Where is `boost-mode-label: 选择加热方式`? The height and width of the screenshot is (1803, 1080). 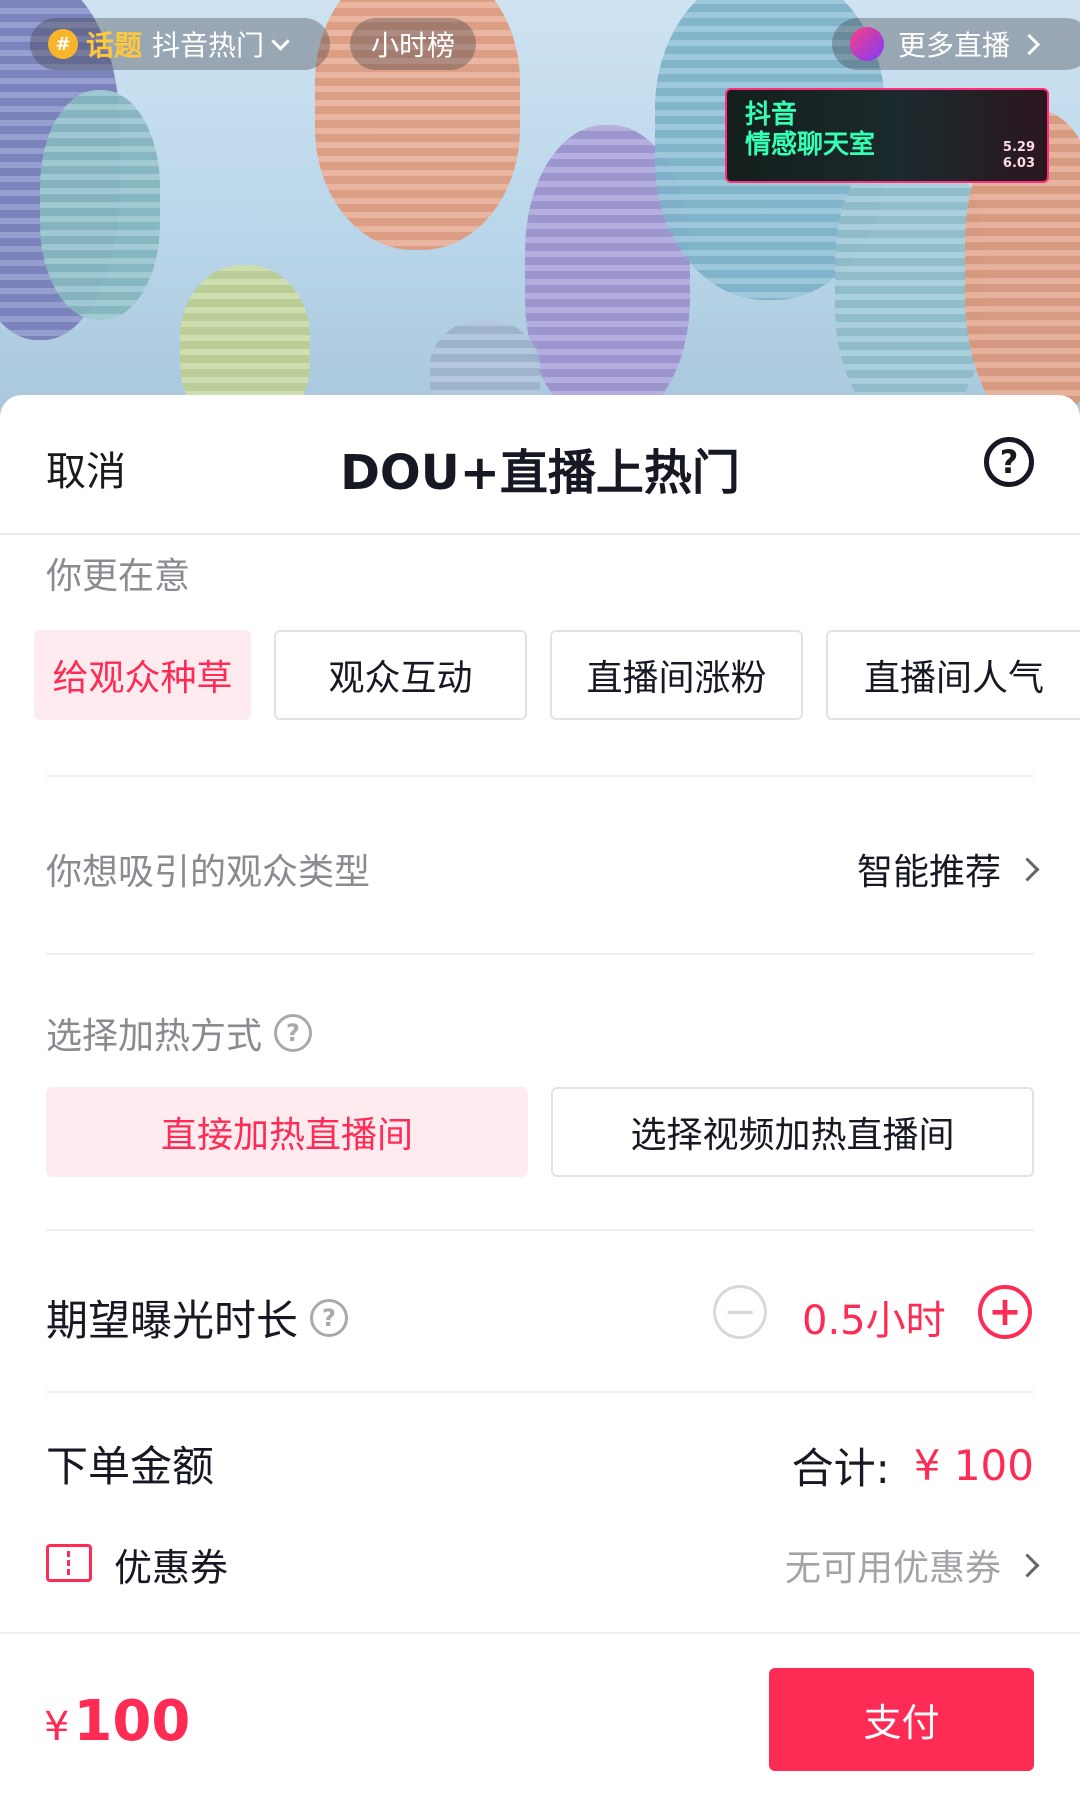 boost-mode-label: 选择加热方式 is located at coordinates (154, 1036).